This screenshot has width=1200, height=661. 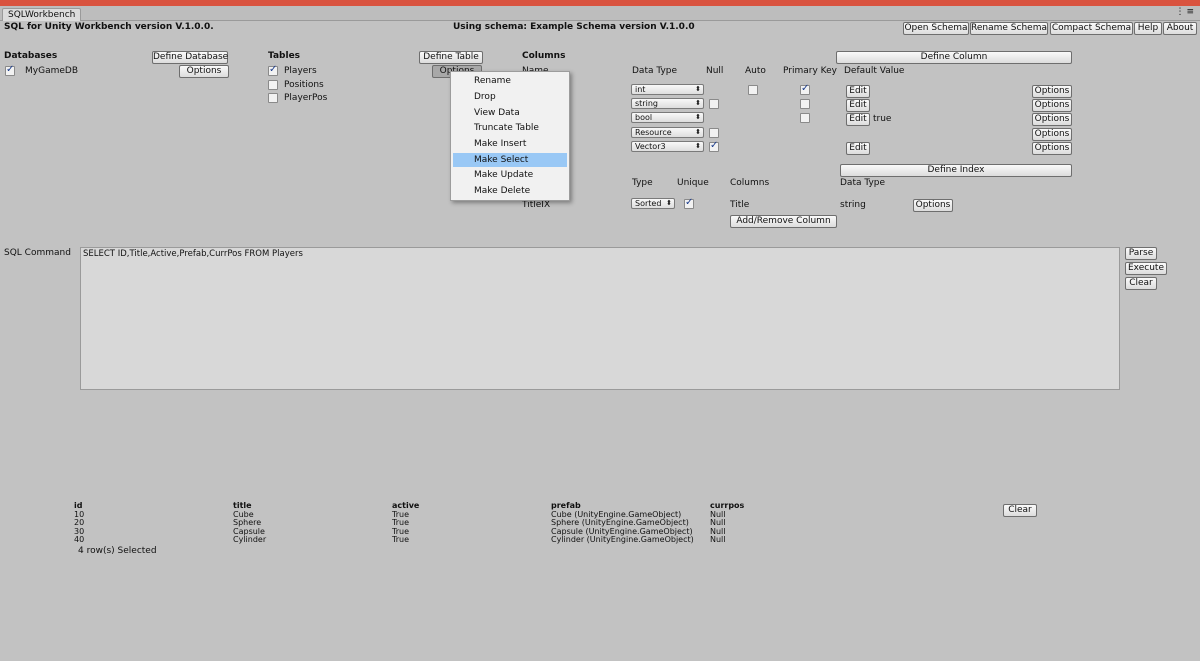 What do you see at coordinates (693, 183) in the screenshot?
I see `index-unique-header: Unique` at bounding box center [693, 183].